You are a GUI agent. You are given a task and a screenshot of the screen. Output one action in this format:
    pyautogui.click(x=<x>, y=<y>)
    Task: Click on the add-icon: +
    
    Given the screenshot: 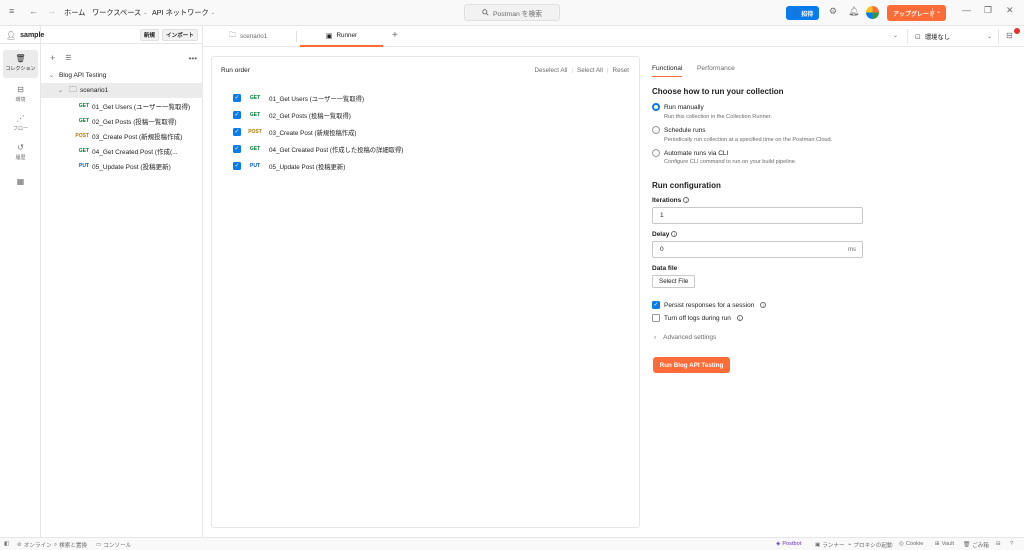 What is the action you would take?
    pyautogui.click(x=52, y=58)
    